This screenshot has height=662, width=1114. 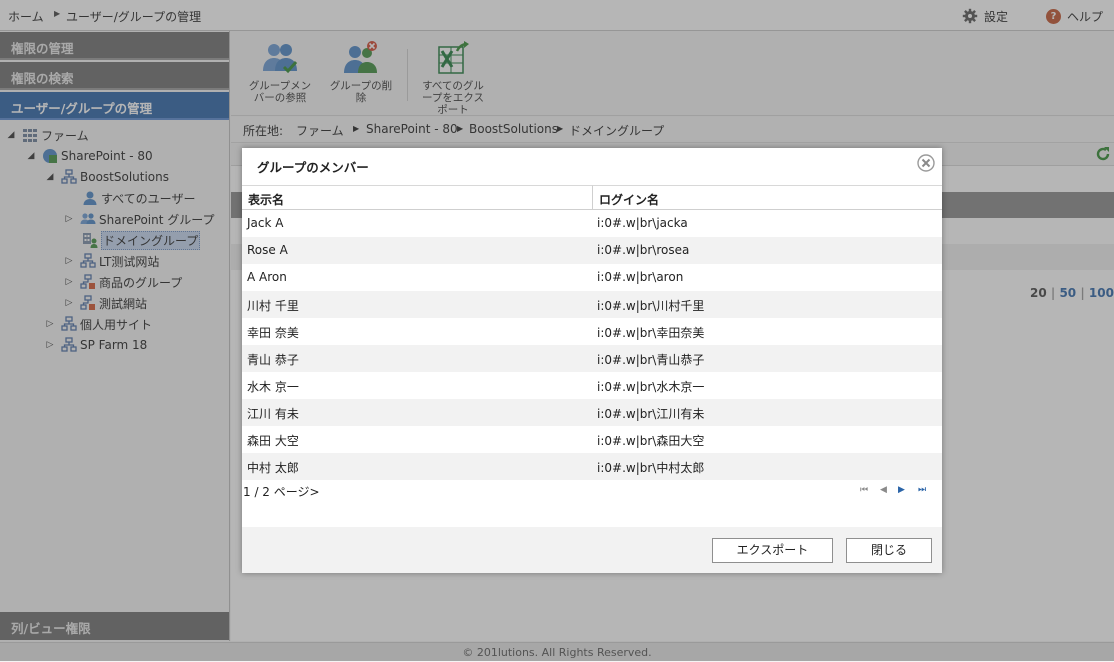 What do you see at coordinates (592, 385) in the screenshot?
I see `table-row: 水木 京一 i:0#.w|br\水木京一` at bounding box center [592, 385].